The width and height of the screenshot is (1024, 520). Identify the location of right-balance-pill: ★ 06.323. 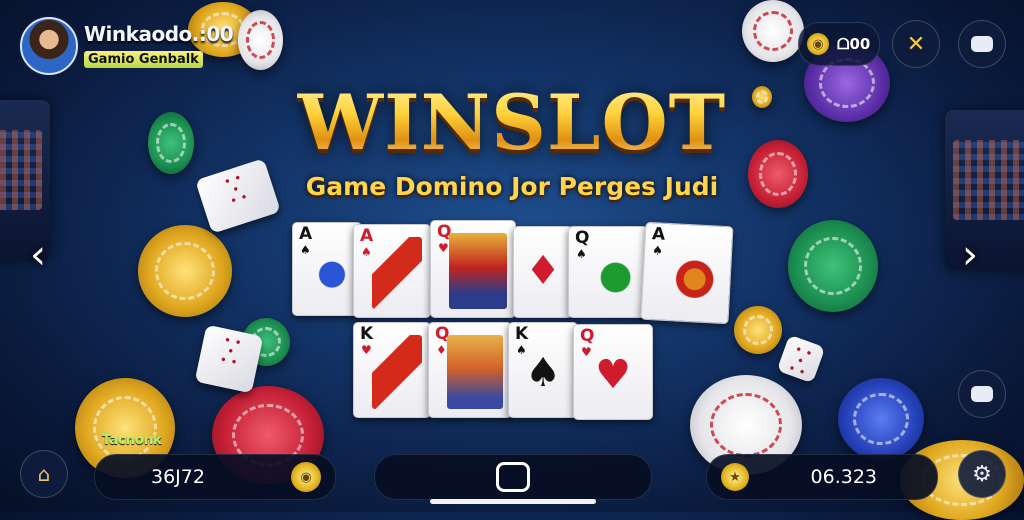
(822, 477).